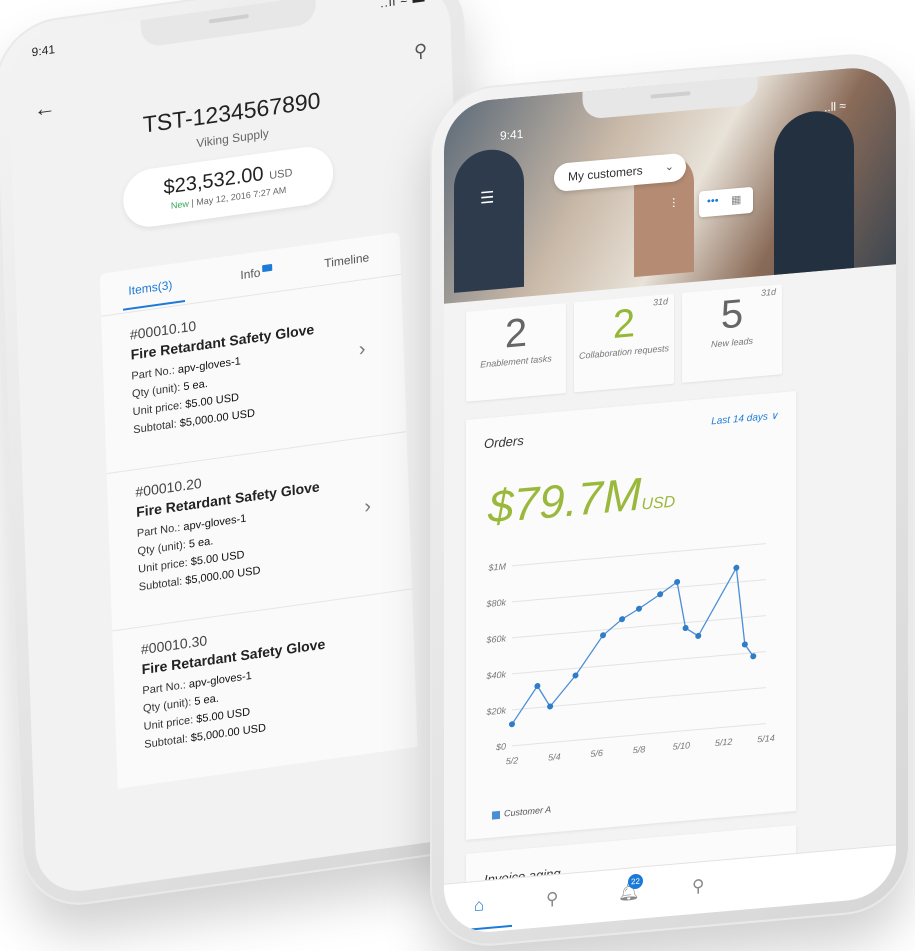 The width and height of the screenshot is (915, 951). What do you see at coordinates (500, 746) in the screenshot?
I see `y-tick-label: $0` at bounding box center [500, 746].